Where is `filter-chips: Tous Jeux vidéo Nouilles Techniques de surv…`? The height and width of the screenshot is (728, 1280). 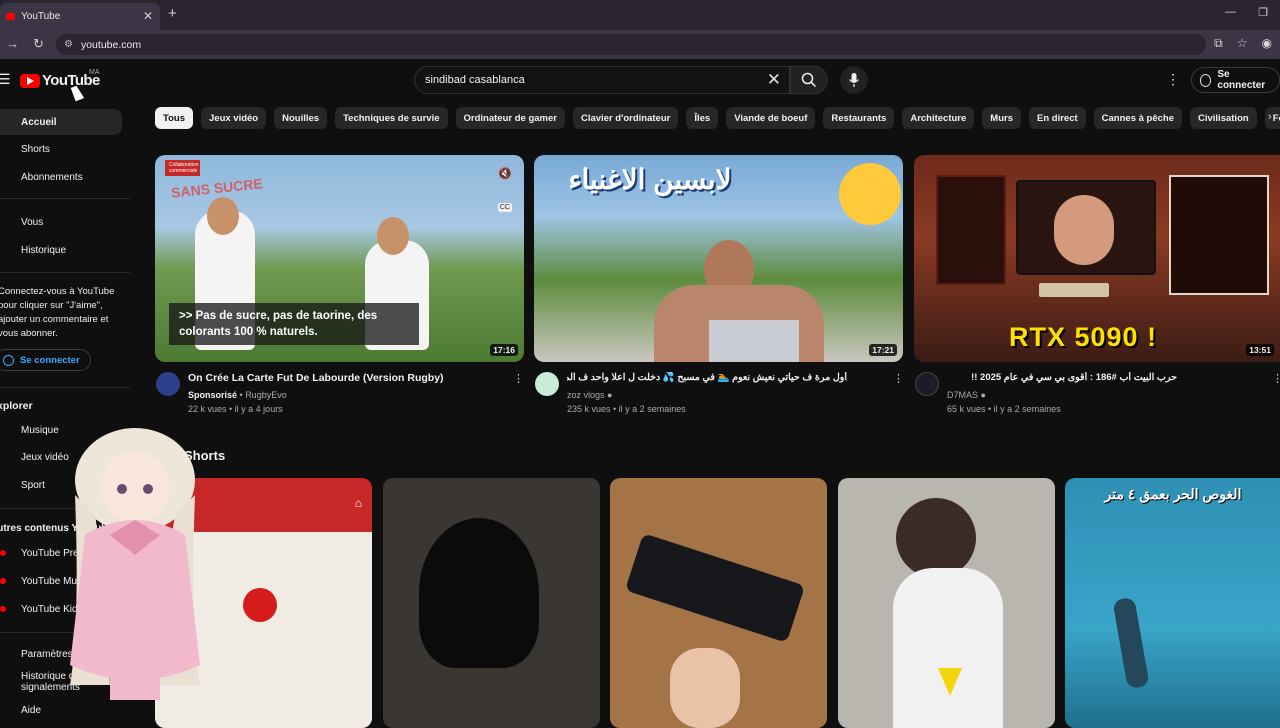 filter-chips: Tous Jeux vidéo Nouilles Techniques de surv… is located at coordinates (717, 118).